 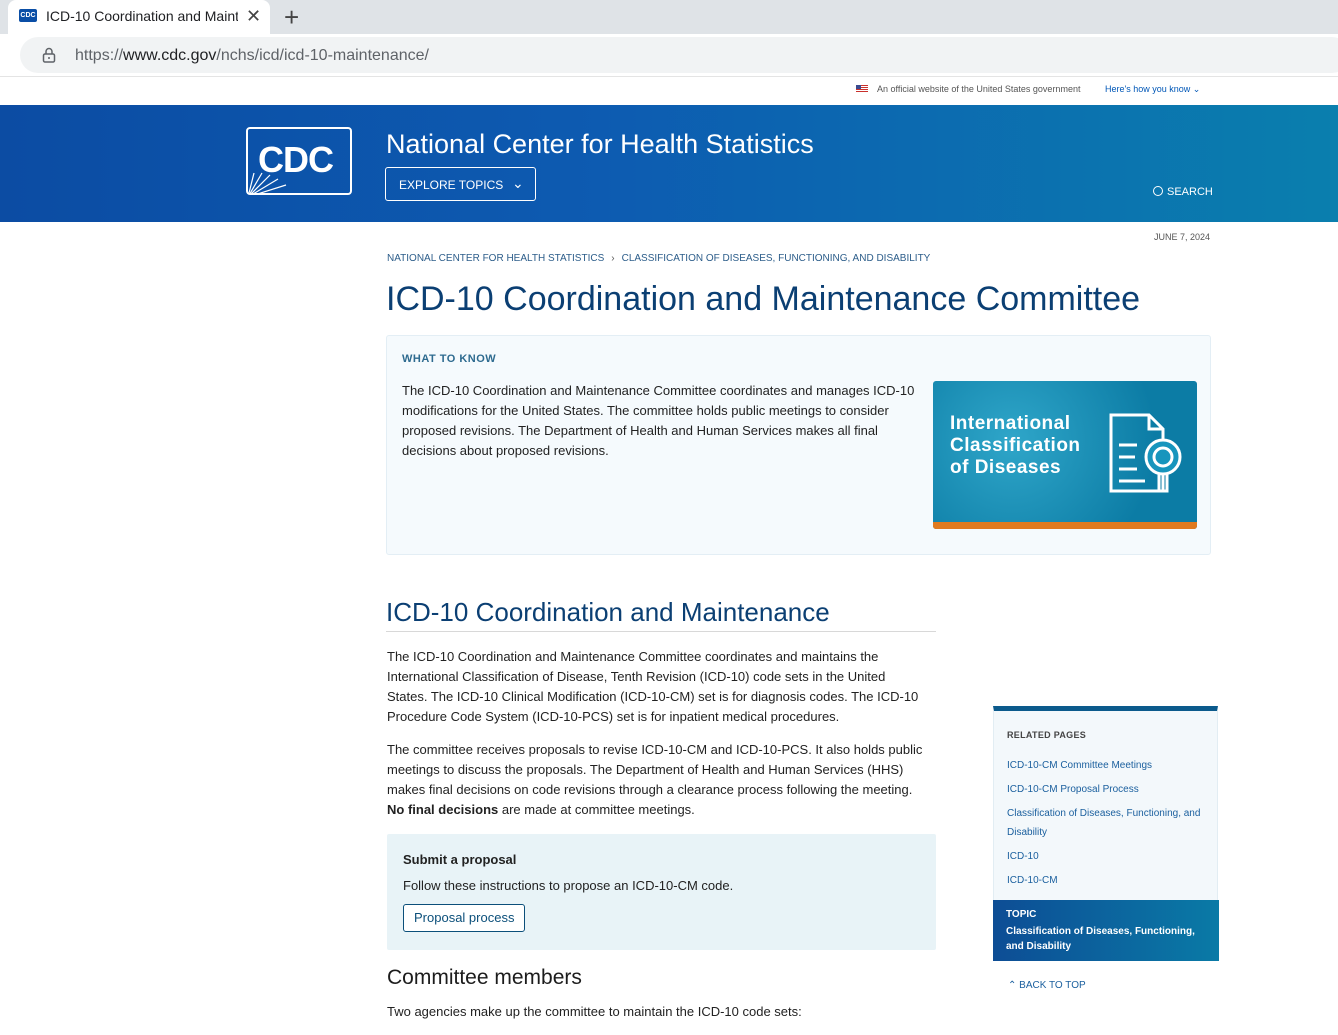 What do you see at coordinates (291, 17) in the screenshot?
I see `new-tab-plus-icon: +` at bounding box center [291, 17].